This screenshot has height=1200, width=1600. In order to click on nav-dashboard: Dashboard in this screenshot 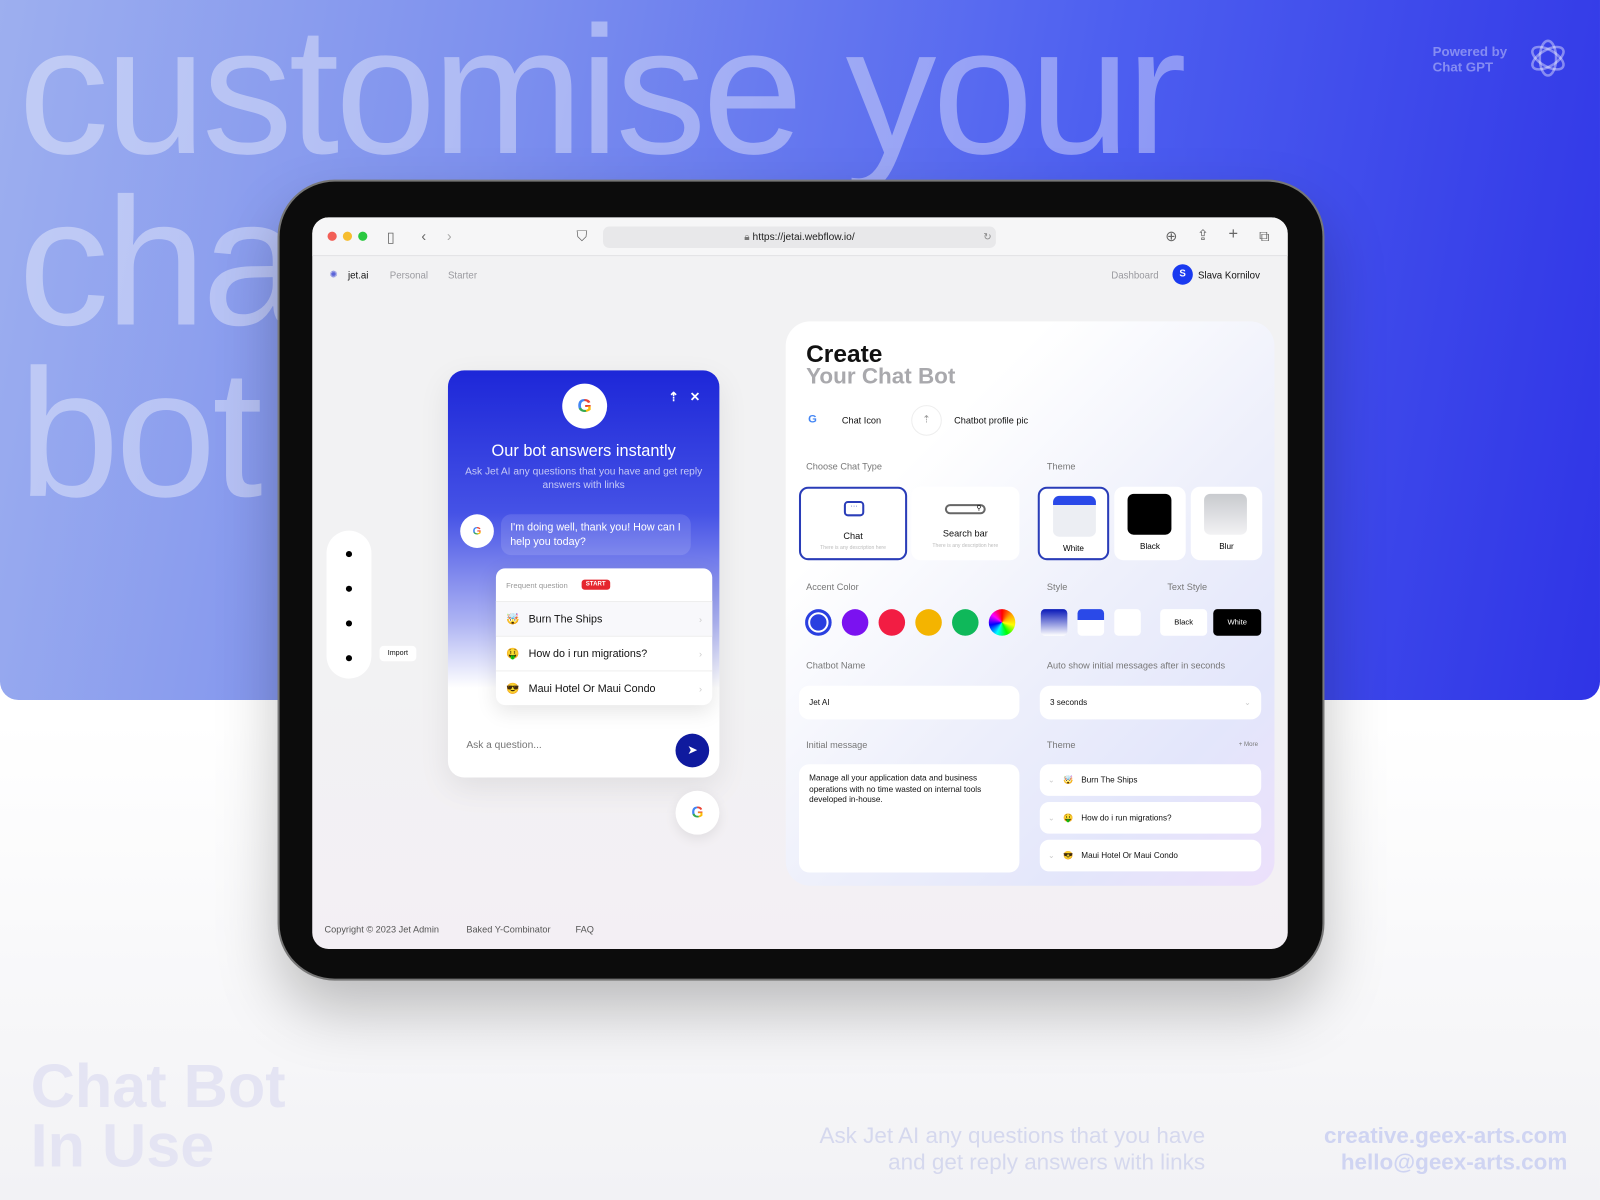, I will do `click(1134, 275)`.